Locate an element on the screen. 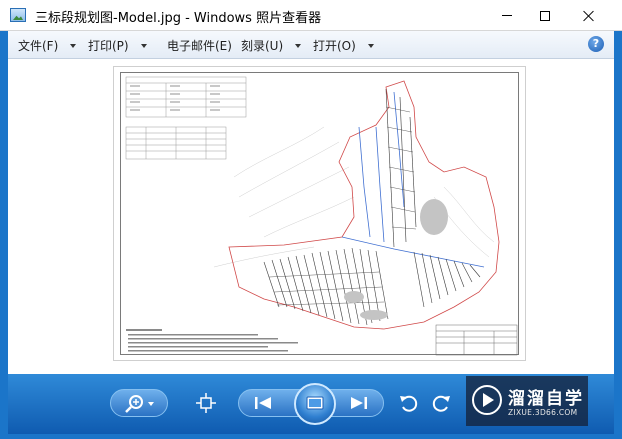  legend-table is located at coordinates (186, 97).